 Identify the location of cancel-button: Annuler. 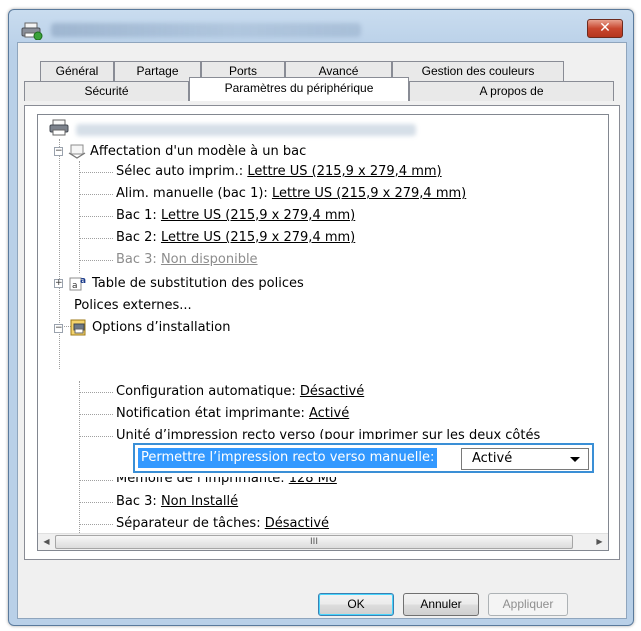
(441, 604).